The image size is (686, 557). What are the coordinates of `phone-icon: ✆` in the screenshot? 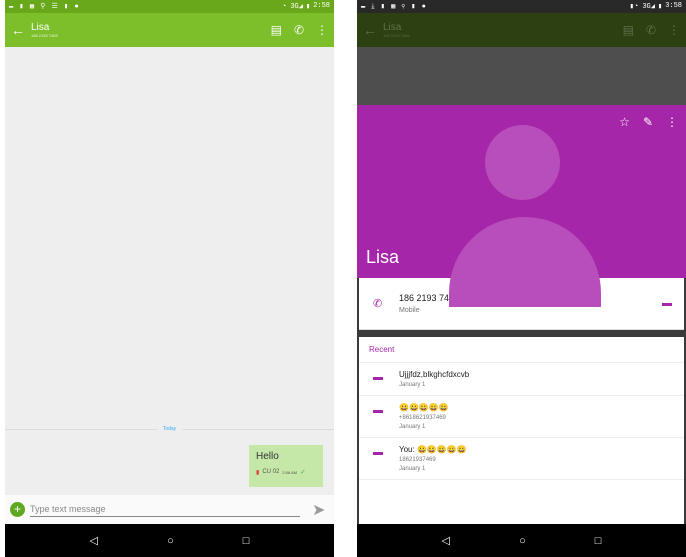 It's located at (386, 303).